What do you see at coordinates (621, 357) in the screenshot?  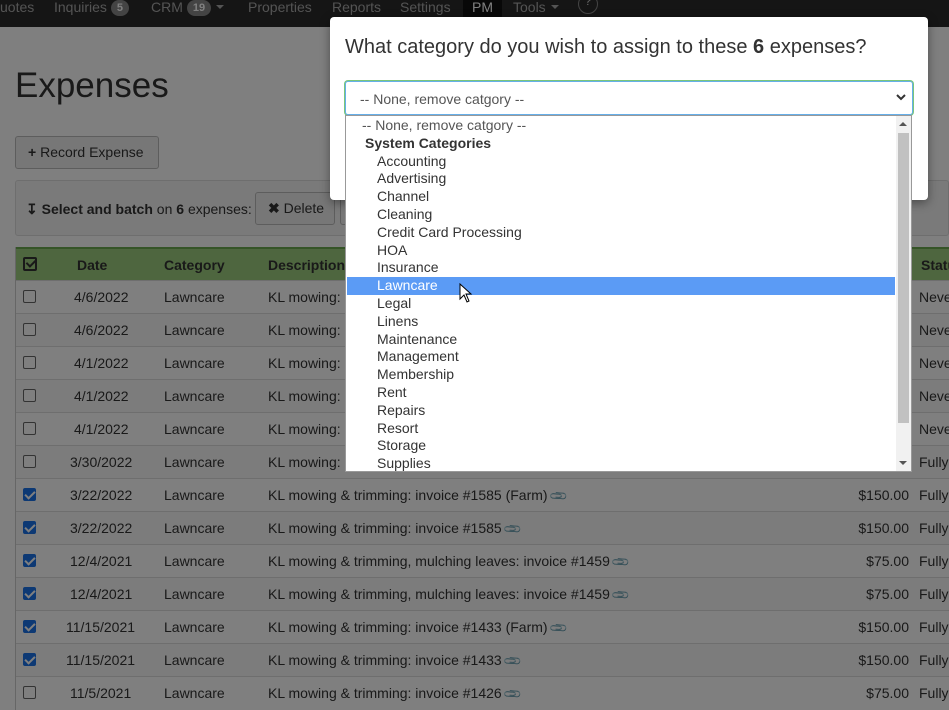 I see `option-management: Management` at bounding box center [621, 357].